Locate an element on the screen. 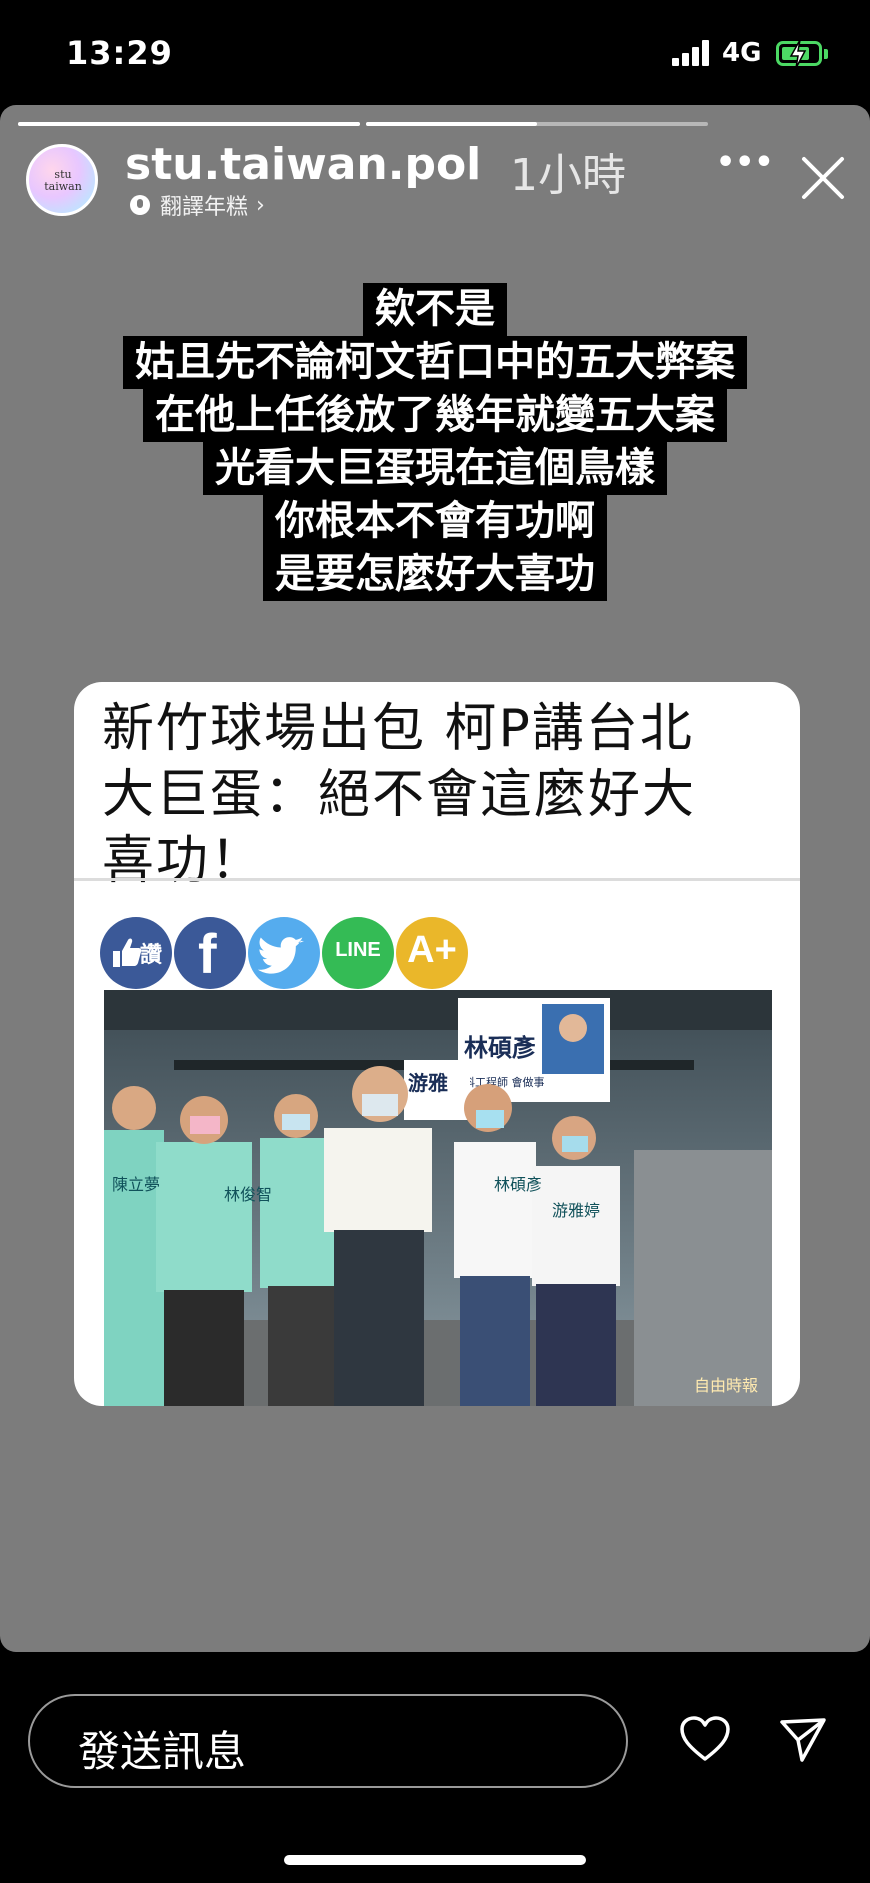  battery-tip is located at coordinates (826, 54).